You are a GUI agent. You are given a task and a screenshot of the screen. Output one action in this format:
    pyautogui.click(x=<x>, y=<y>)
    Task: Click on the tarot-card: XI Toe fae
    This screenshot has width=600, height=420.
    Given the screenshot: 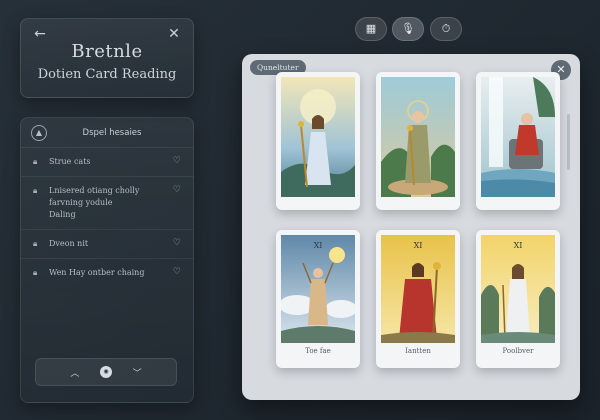 What is the action you would take?
    pyautogui.click(x=318, y=299)
    